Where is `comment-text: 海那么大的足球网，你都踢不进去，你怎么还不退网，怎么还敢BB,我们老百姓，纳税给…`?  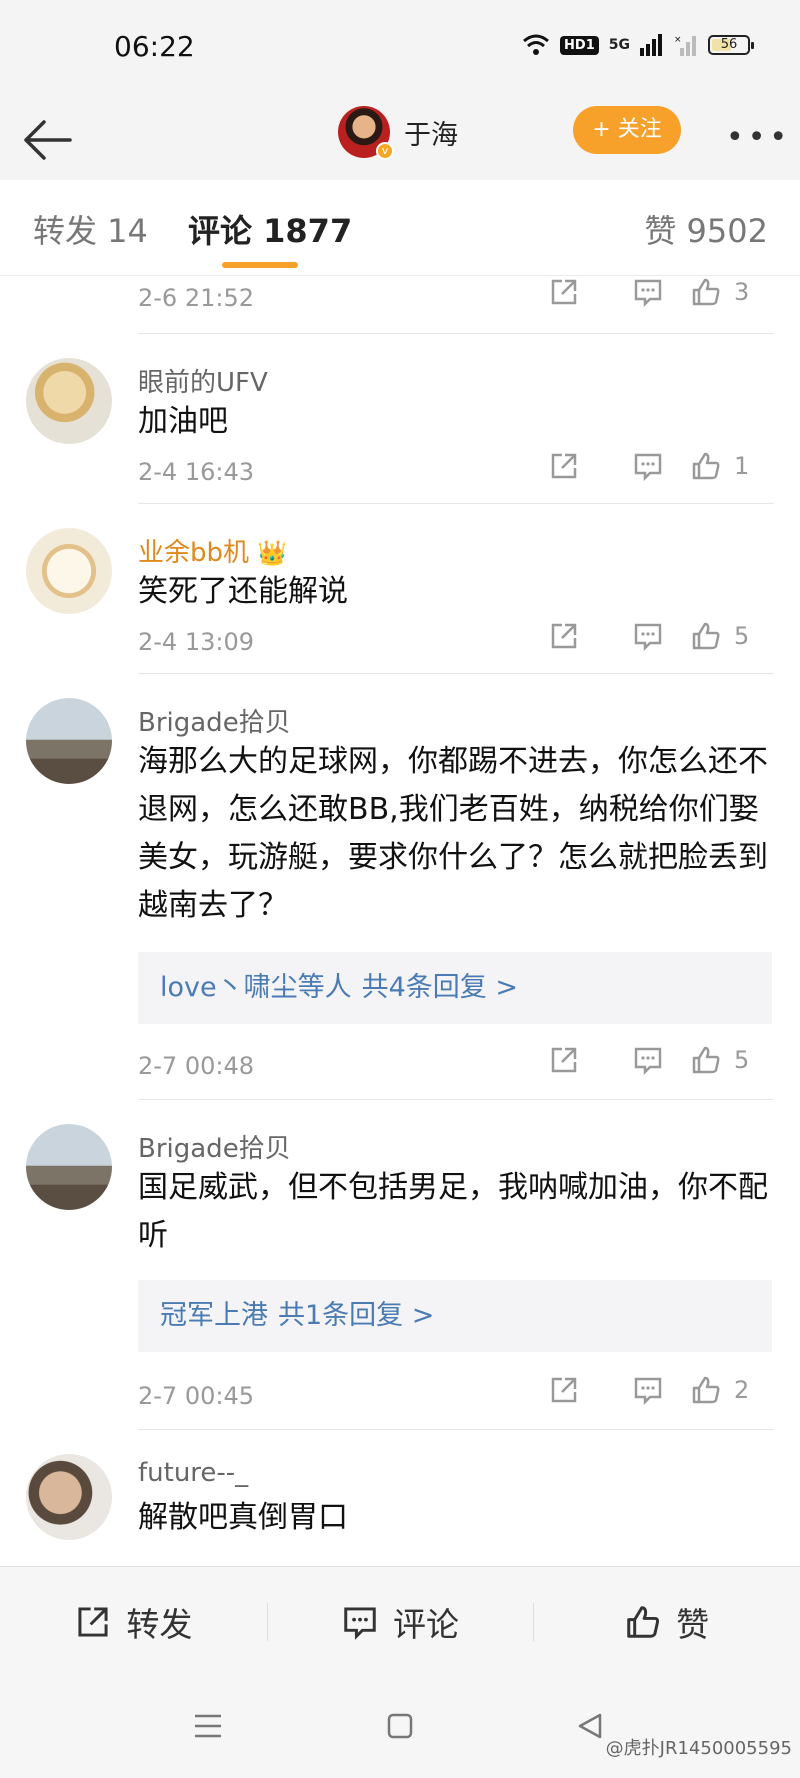 comment-text: 海那么大的足球网，你都踢不进去，你怎么还不退网，怎么还敢BB,我们老百姓，纳税给… is located at coordinates (453, 833).